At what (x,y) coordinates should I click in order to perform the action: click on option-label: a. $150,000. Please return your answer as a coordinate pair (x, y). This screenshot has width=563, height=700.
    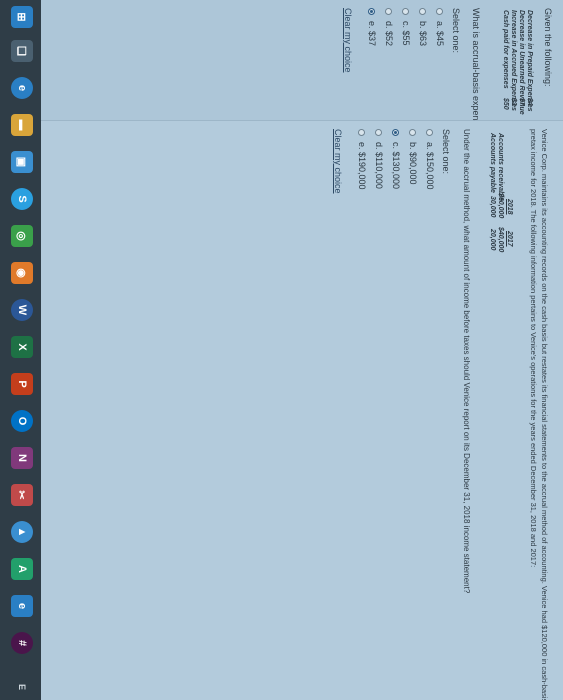
    Looking at the image, I should click on (430, 166).